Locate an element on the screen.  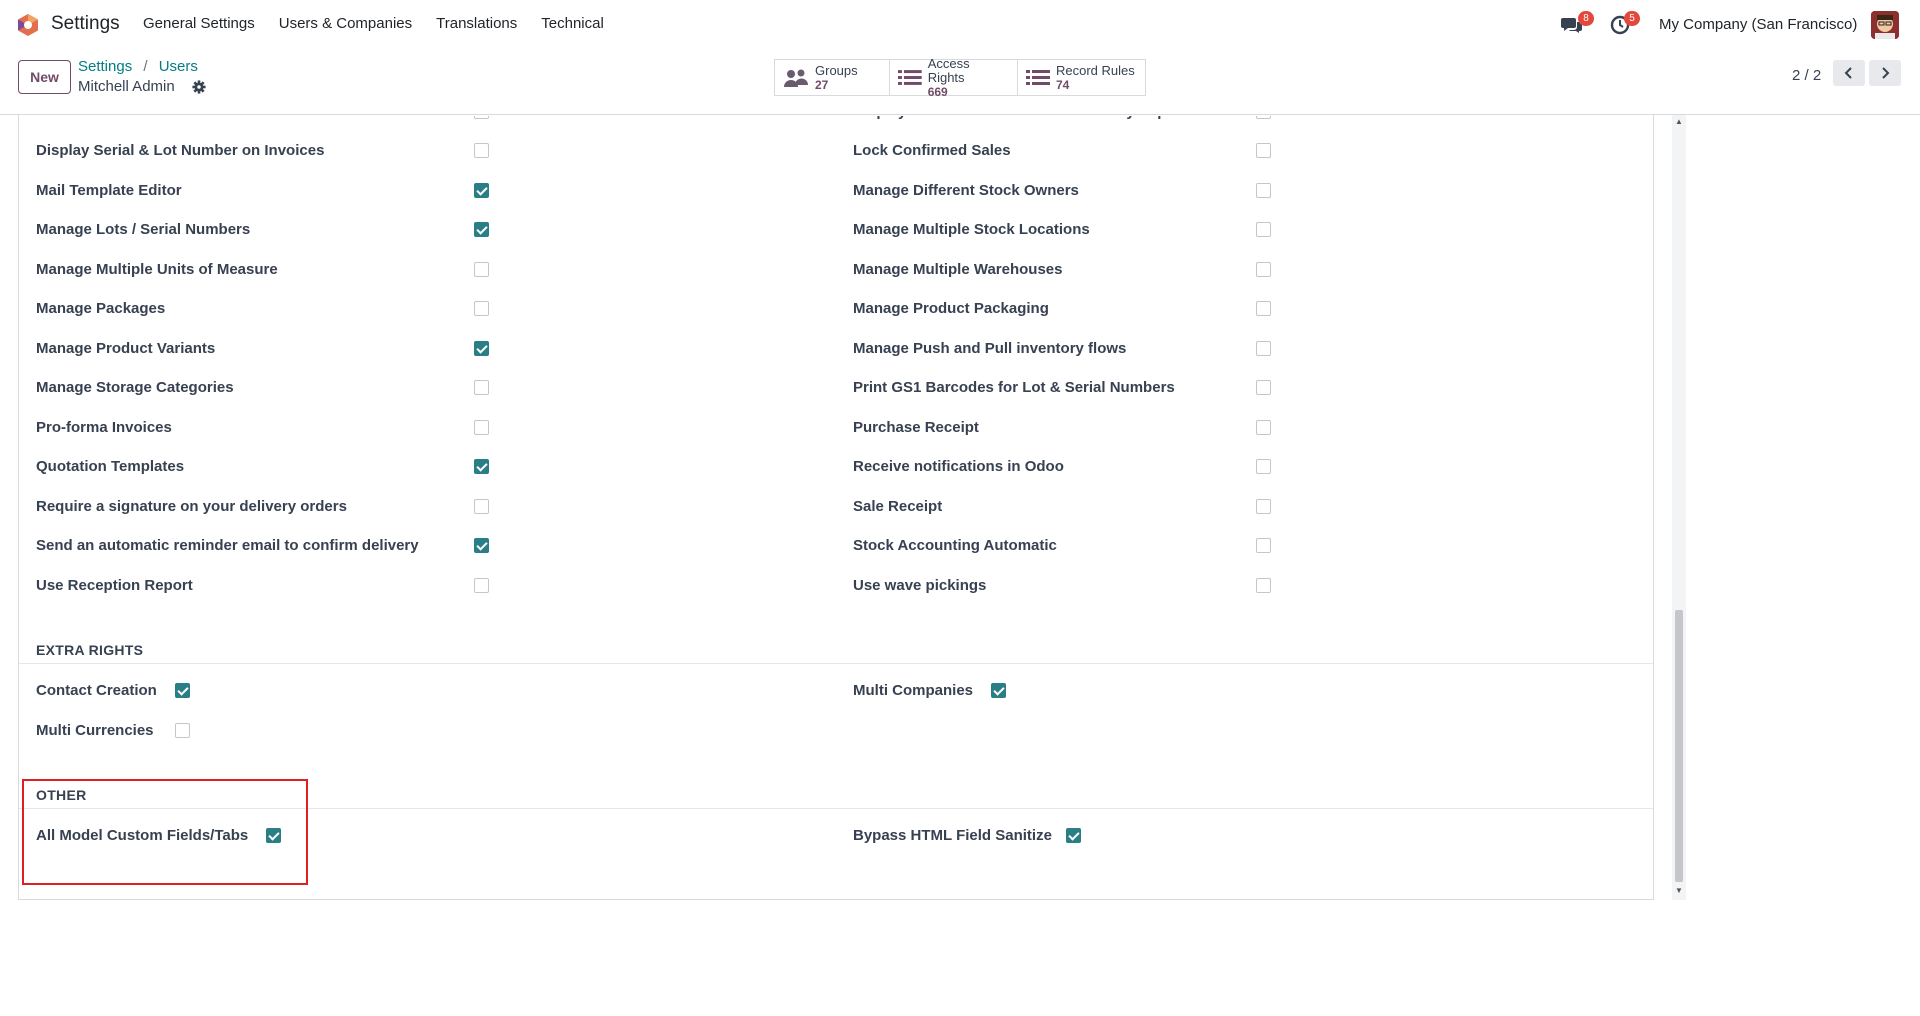
avatar-face-icon is located at coordinates (1885, 25).